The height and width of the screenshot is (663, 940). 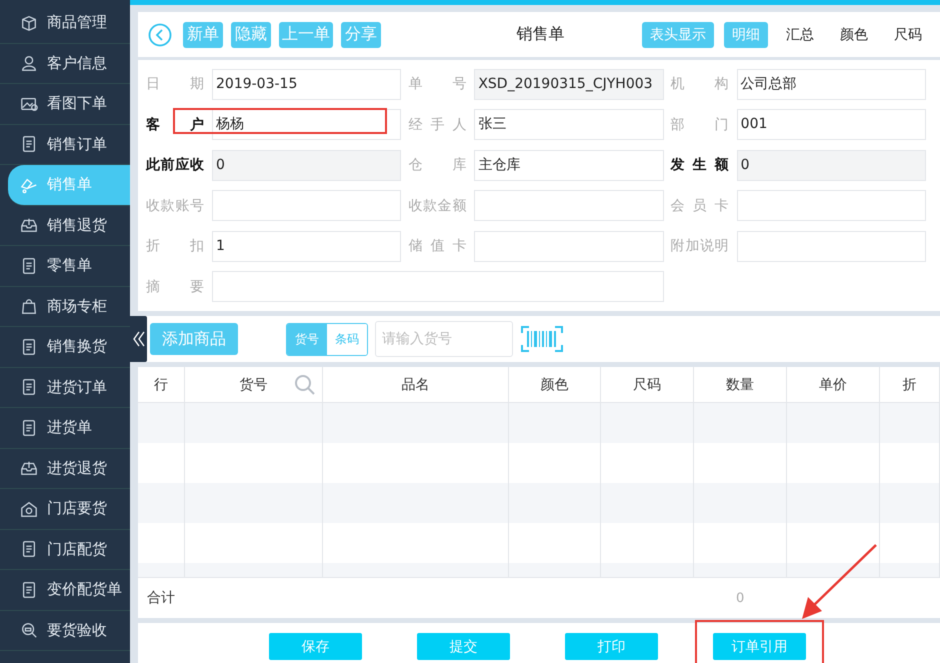 What do you see at coordinates (161, 385) in the screenshot?
I see `column-header: 行` at bounding box center [161, 385].